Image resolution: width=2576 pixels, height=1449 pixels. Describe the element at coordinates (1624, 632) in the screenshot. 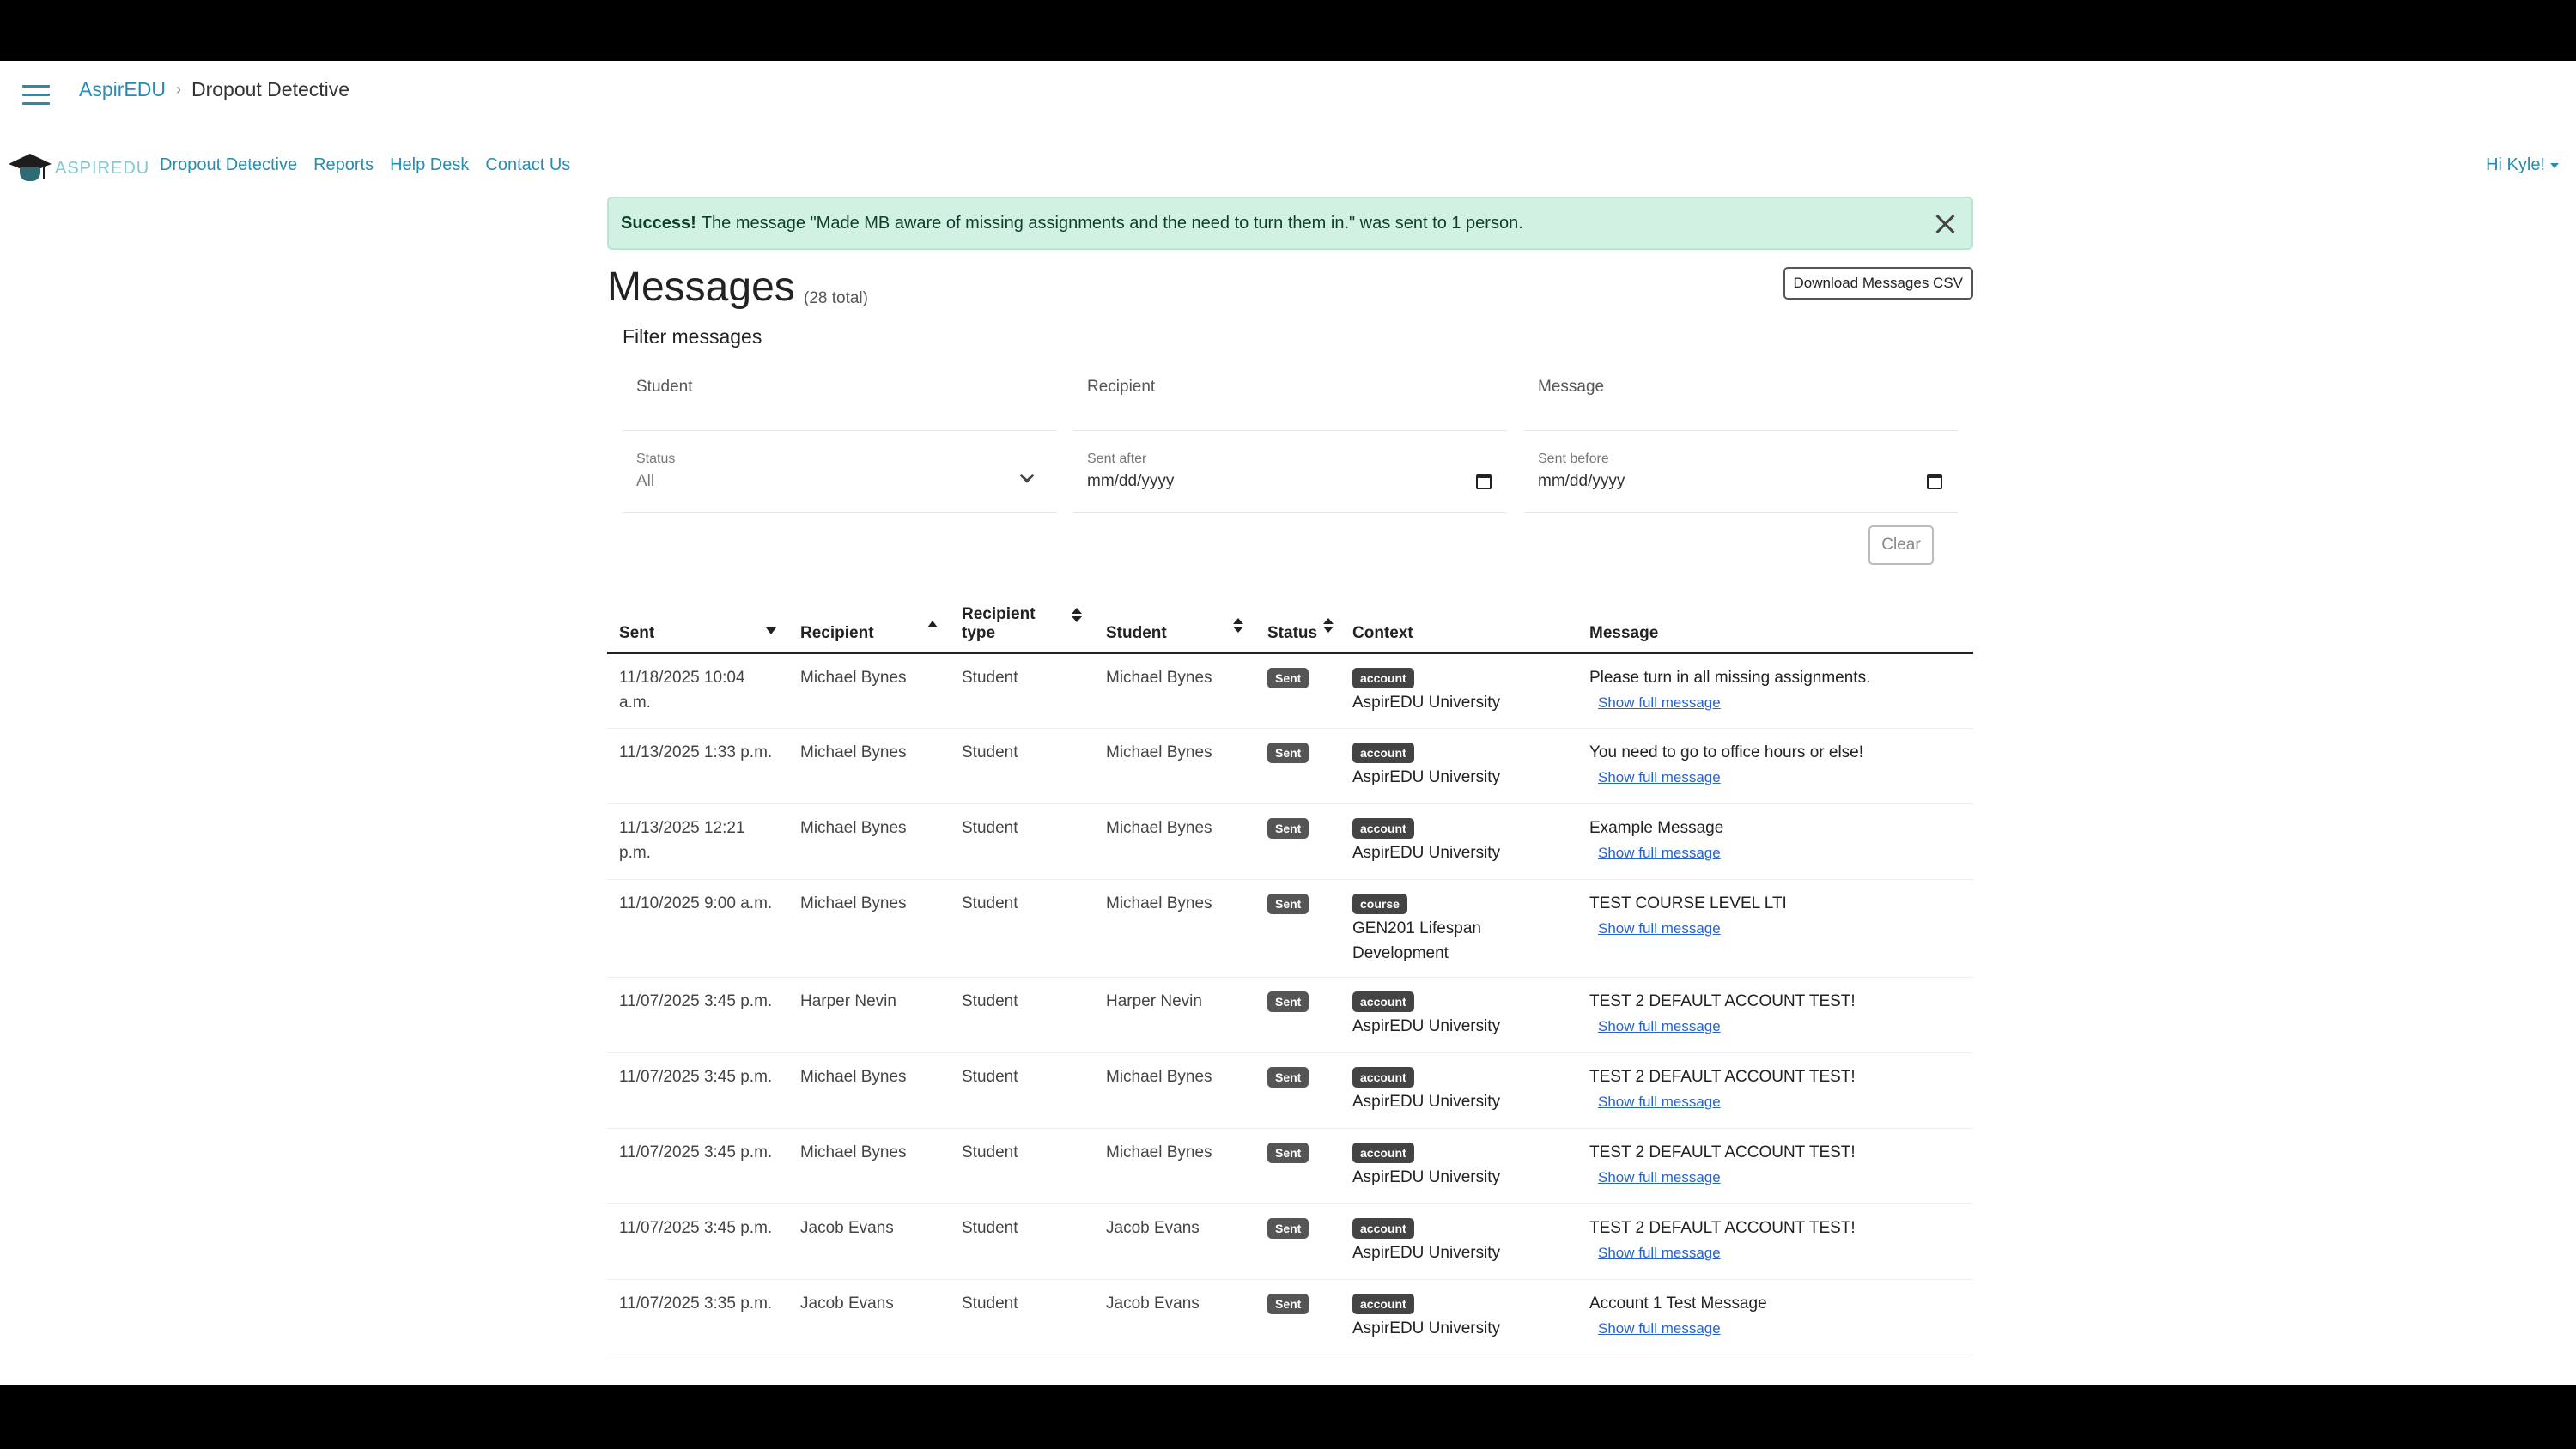

I see `header-label: Message` at that location.